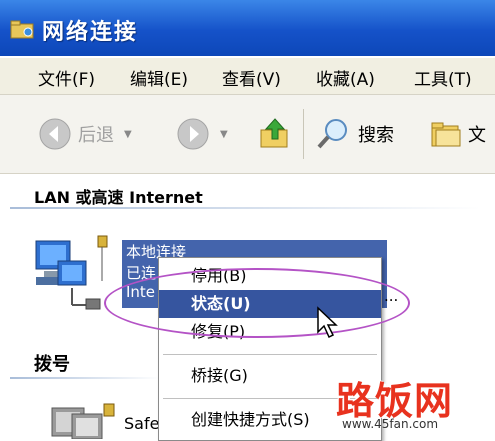  What do you see at coordinates (22, 29) in the screenshot?
I see `network-folder-icon` at bounding box center [22, 29].